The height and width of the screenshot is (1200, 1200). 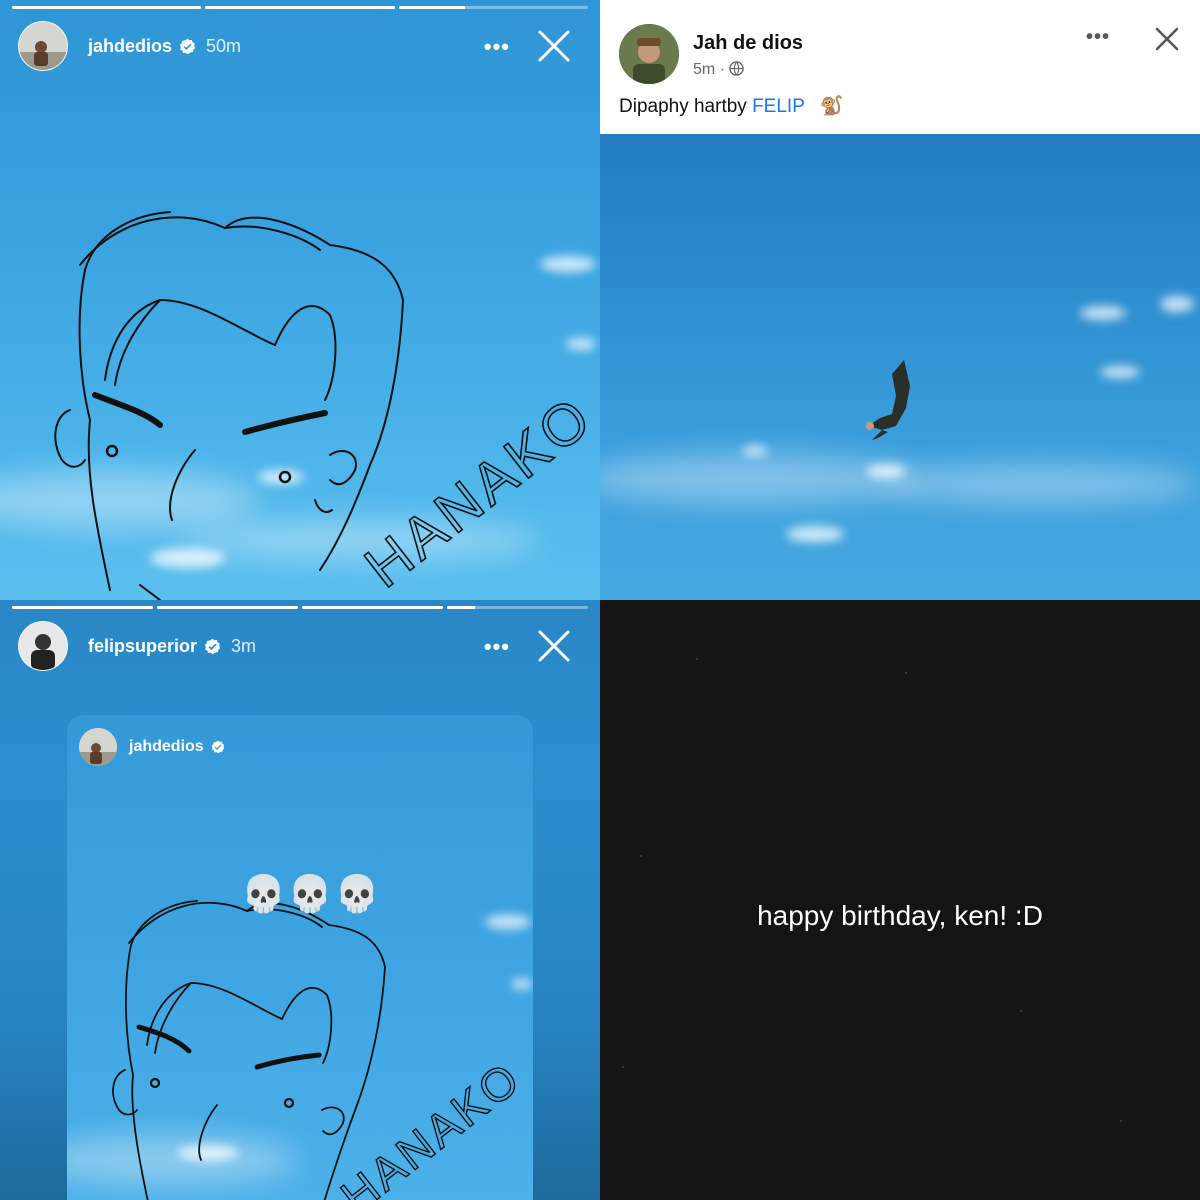 What do you see at coordinates (300, 46) in the screenshot?
I see `story-header: jahdedios 50m •••` at bounding box center [300, 46].